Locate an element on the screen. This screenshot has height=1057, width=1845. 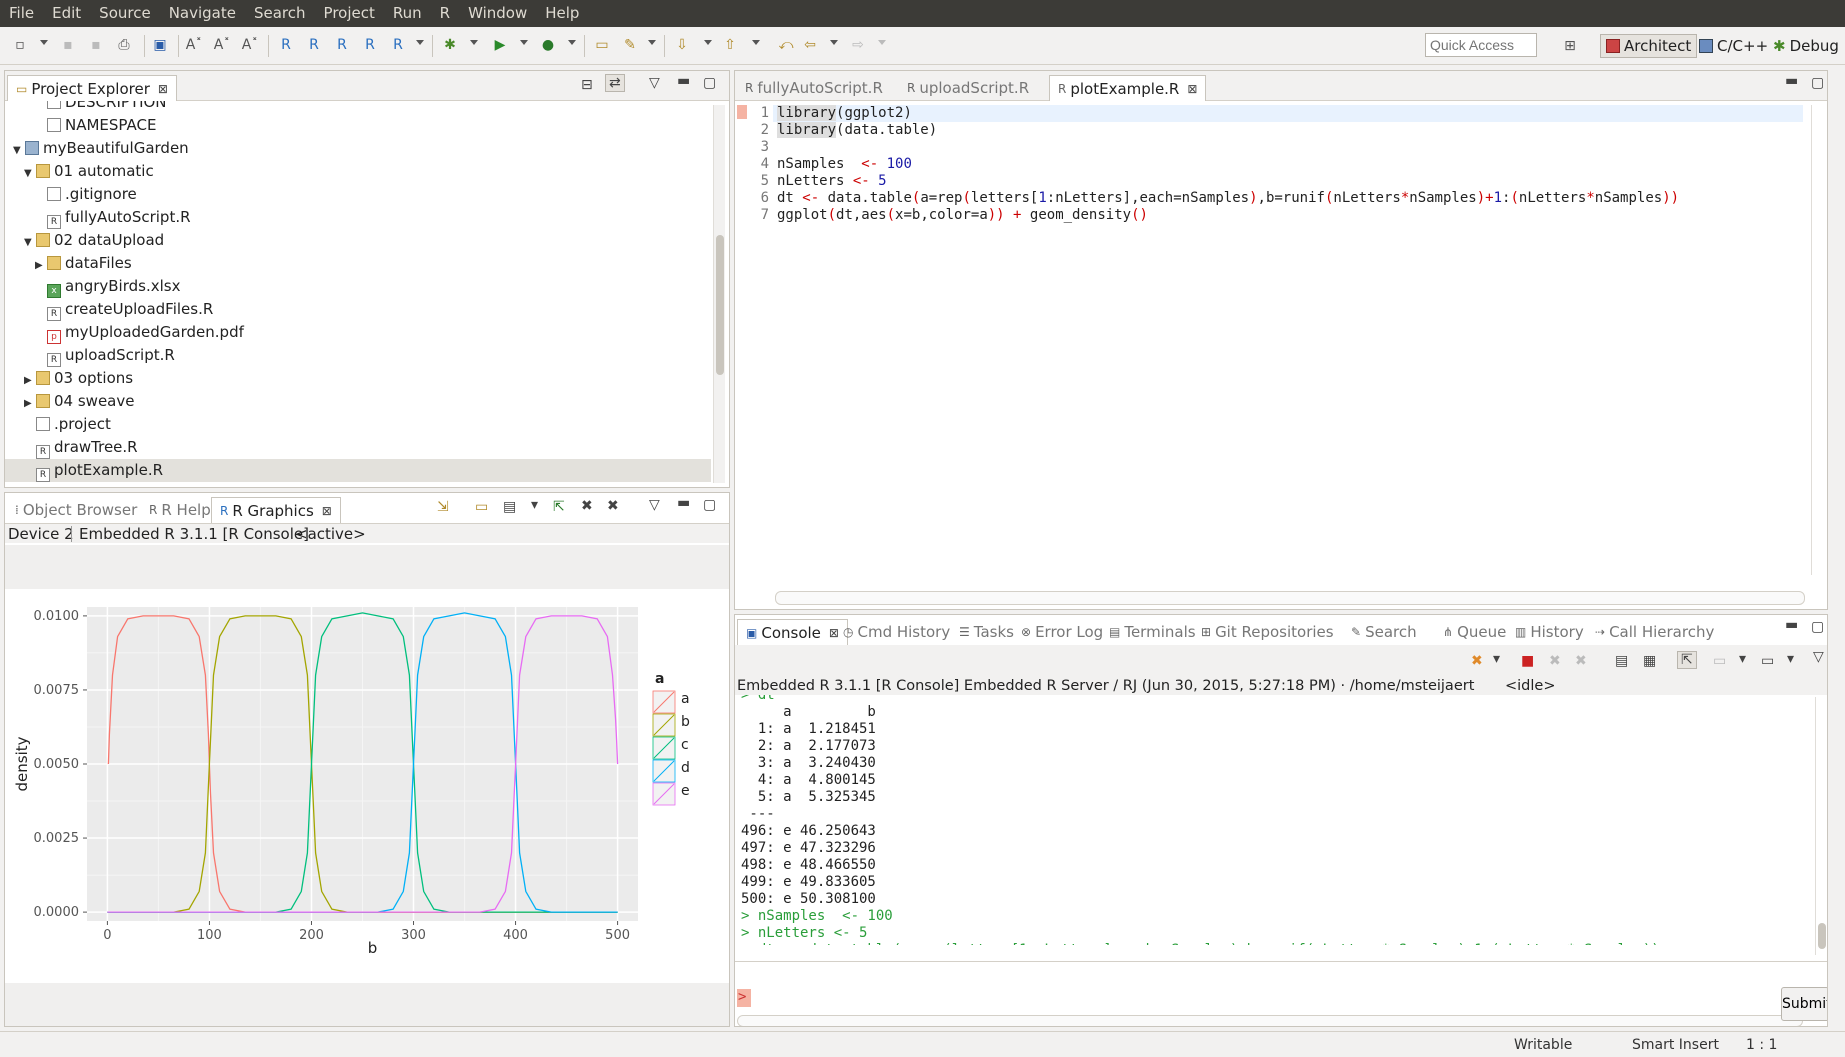
new-device-icon: ▭ is located at coordinates (481, 507).